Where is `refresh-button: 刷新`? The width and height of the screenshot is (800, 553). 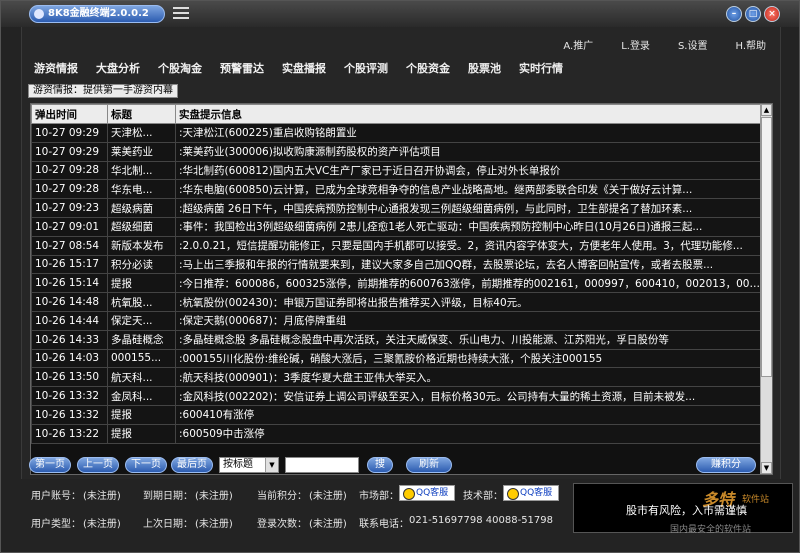
refresh-button: 刷新 is located at coordinates (429, 465).